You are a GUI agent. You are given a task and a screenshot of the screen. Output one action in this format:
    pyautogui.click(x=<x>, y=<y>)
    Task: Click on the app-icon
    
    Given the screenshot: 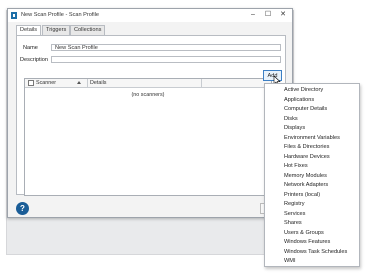 What is the action you would take?
    pyautogui.click(x=14, y=15)
    